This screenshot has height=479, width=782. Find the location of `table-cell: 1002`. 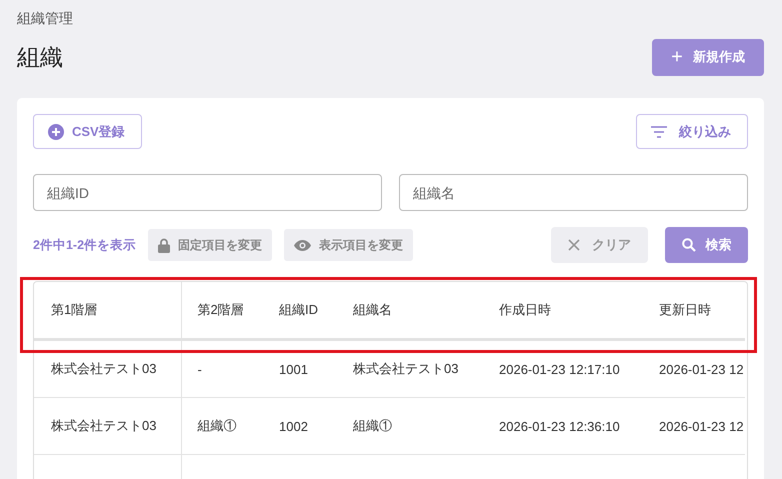

table-cell: 1002 is located at coordinates (300, 426).